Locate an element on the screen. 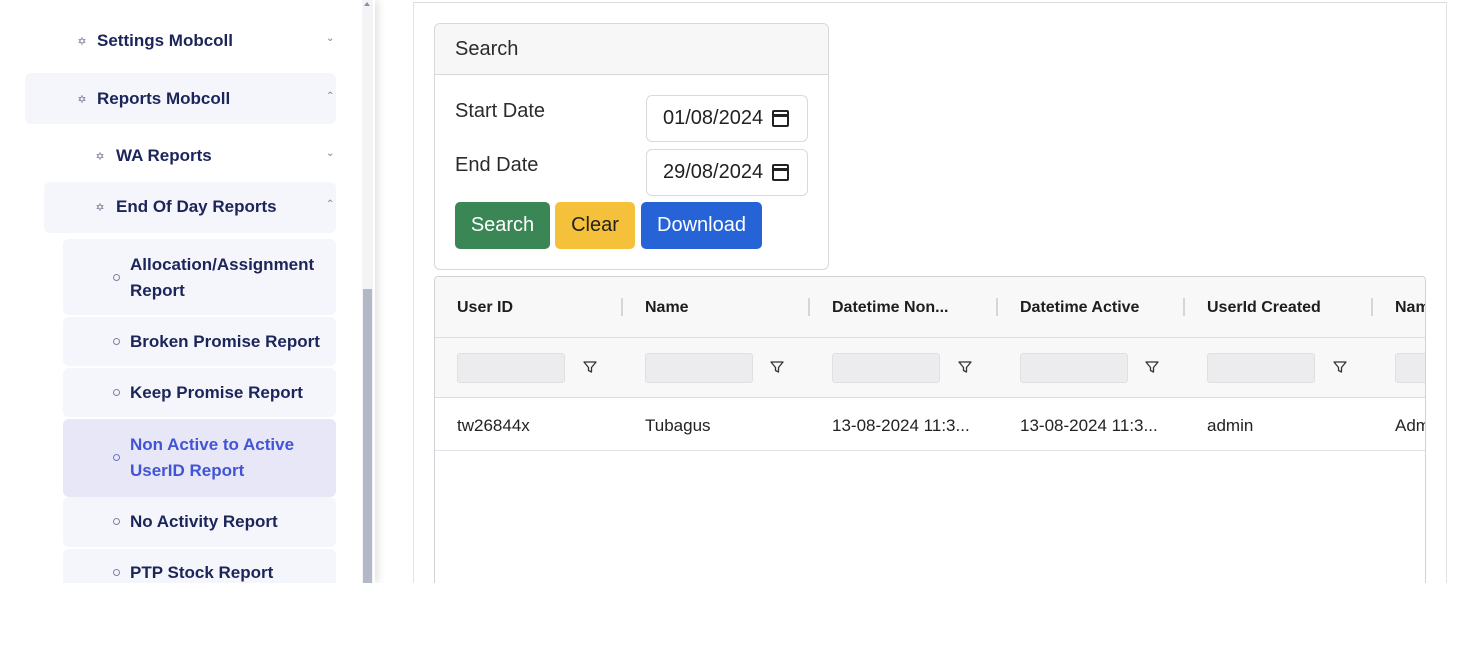 The width and height of the screenshot is (1481, 648). cell-name: Tubagus is located at coordinates (678, 425).